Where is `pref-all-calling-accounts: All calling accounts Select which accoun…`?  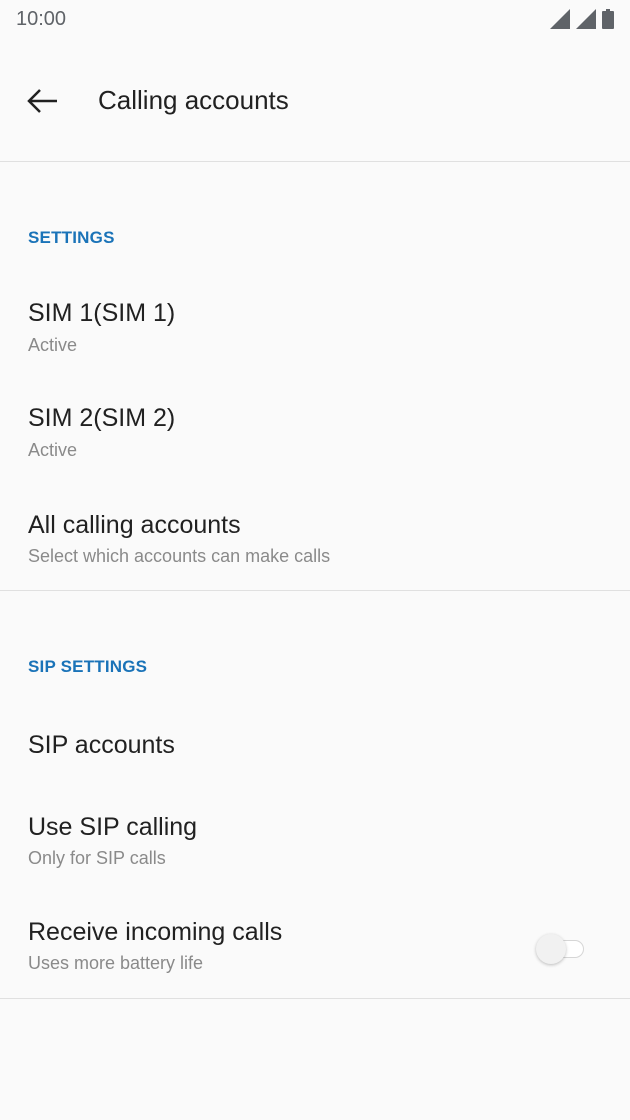 pref-all-calling-accounts: All calling accounts Select which accoun… is located at coordinates (315, 540).